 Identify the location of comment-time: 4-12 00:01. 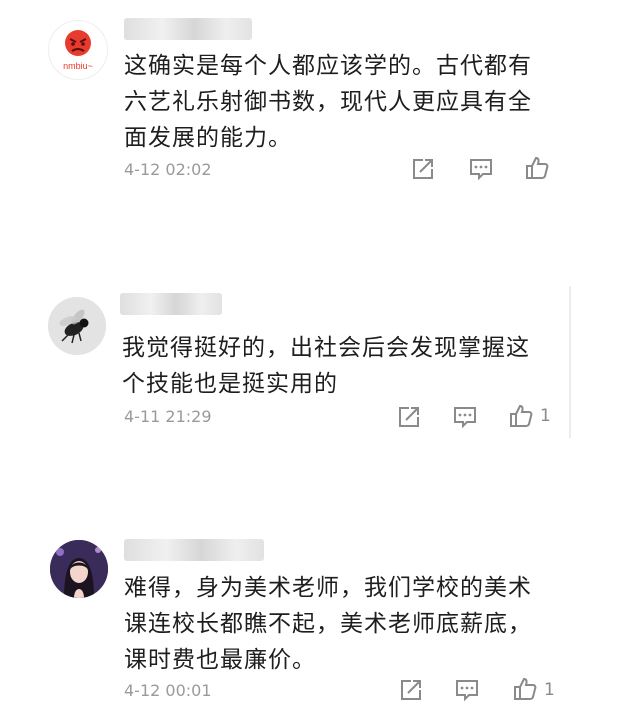
(168, 690).